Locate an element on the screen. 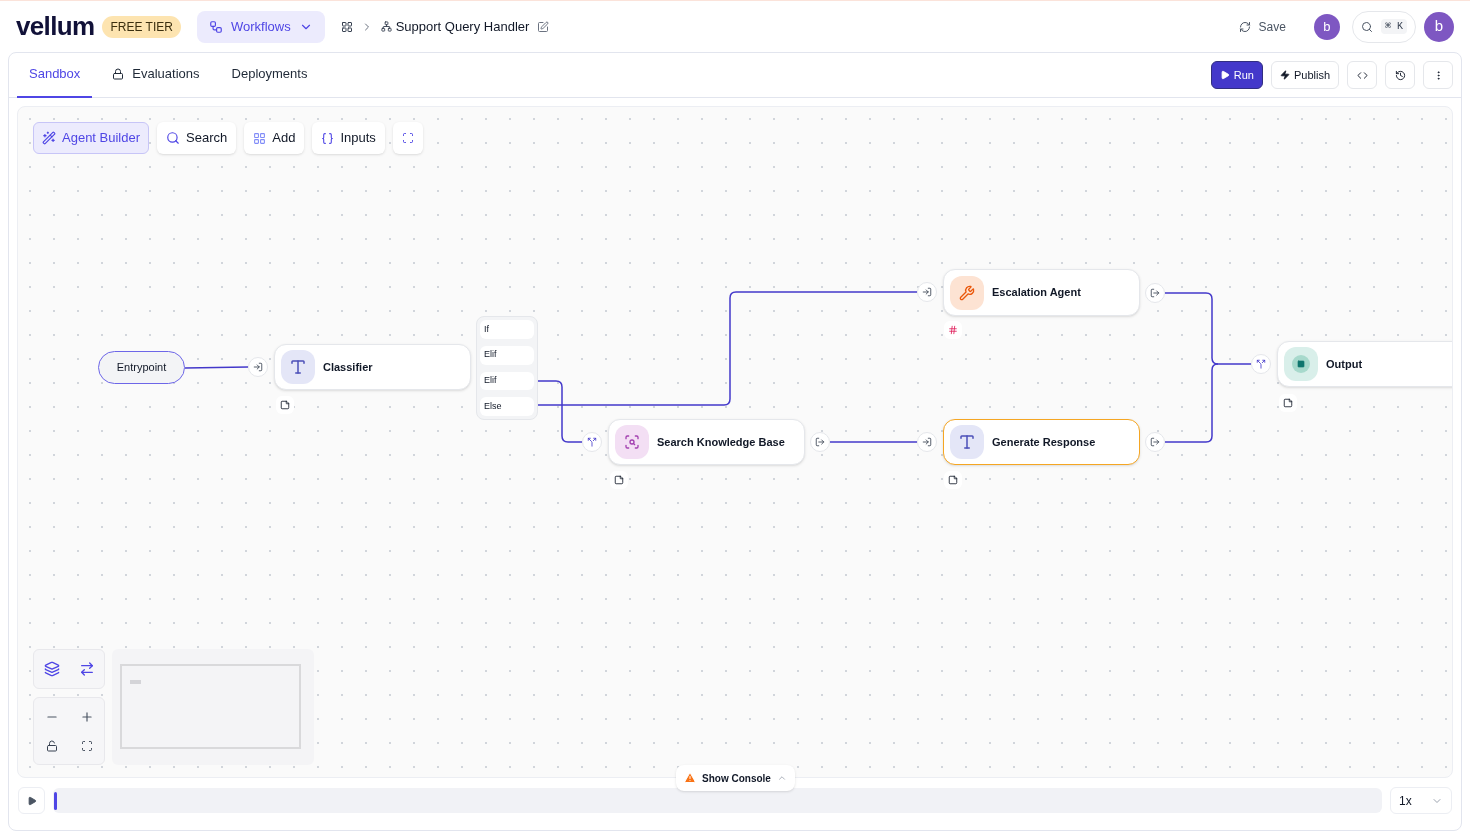 This screenshot has width=1470, height=833. node-title: Generate Response is located at coordinates (1044, 442).